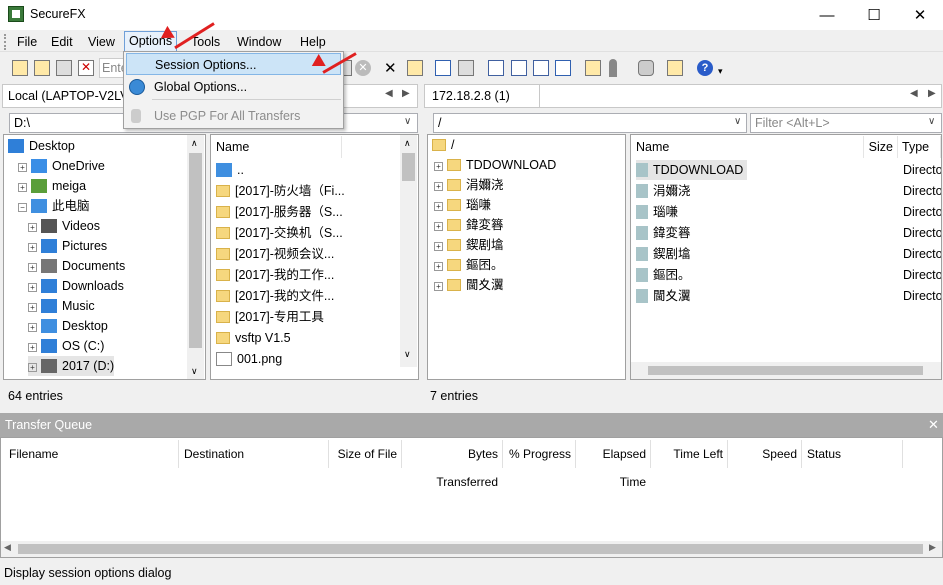 The width and height of the screenshot is (943, 585). I want to click on scroll-left-icon: ◀, so click(7, 547).